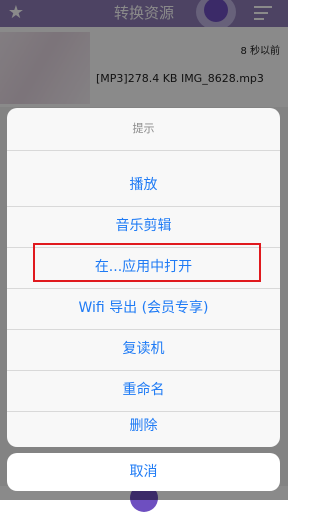  I want to click on action-wifi-export: Wifi 导出 (会员专享), so click(143, 309).